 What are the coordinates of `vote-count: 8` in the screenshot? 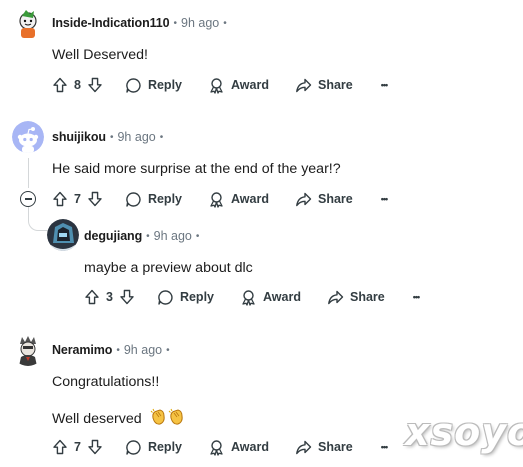 It's located at (77, 85).